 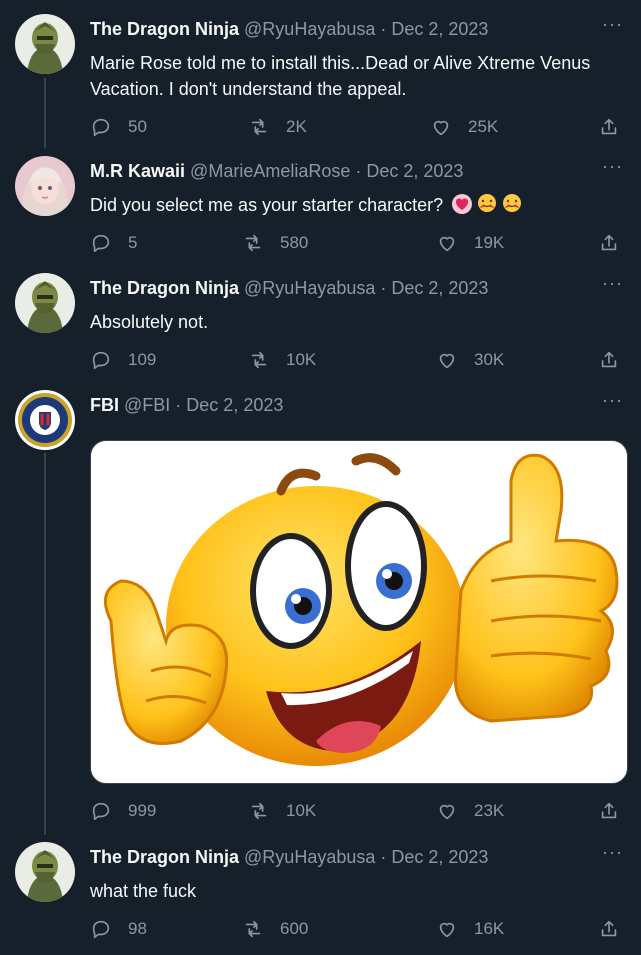 What do you see at coordinates (137, 126) in the screenshot?
I see `reply-count: 50` at bounding box center [137, 126].